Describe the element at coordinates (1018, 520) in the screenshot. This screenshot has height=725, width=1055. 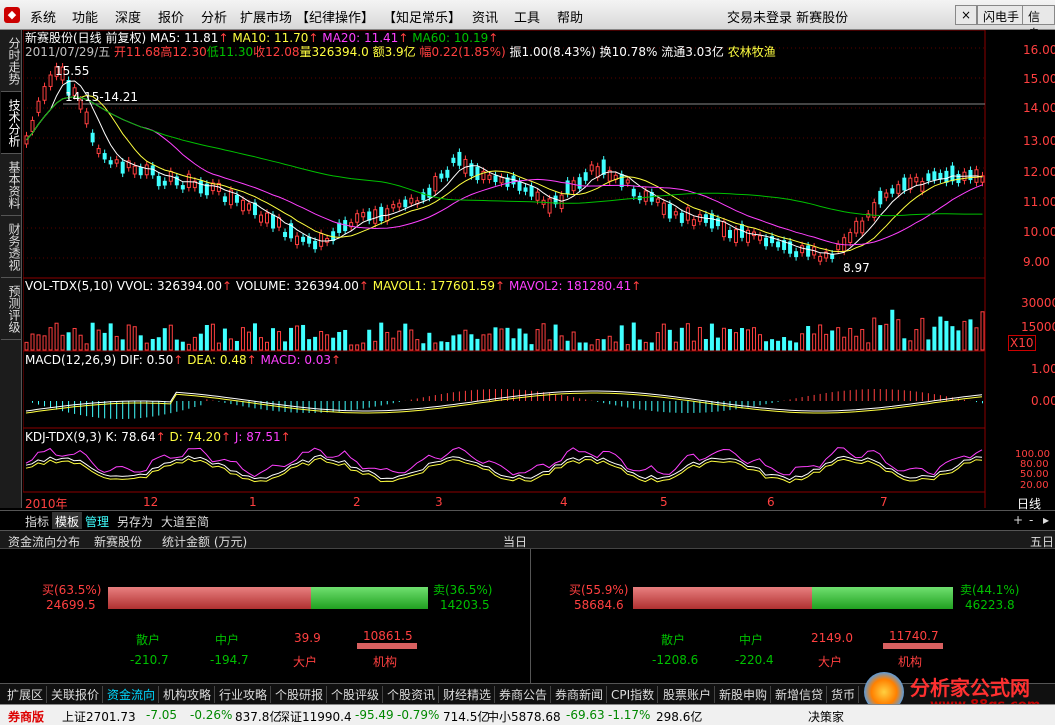
I see `zoom-in-icon: +` at that location.